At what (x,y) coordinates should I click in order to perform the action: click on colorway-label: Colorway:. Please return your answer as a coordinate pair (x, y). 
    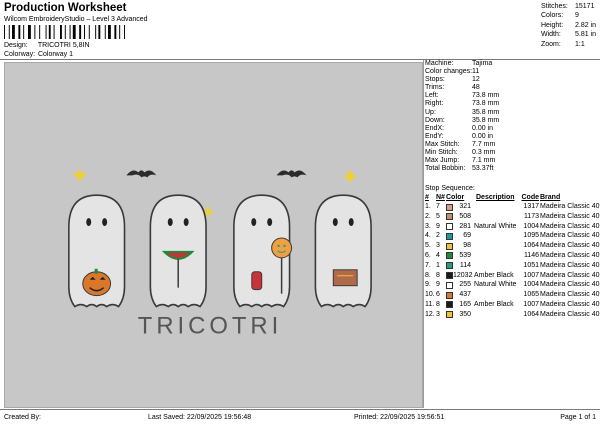
    Looking at the image, I should click on (20, 54).